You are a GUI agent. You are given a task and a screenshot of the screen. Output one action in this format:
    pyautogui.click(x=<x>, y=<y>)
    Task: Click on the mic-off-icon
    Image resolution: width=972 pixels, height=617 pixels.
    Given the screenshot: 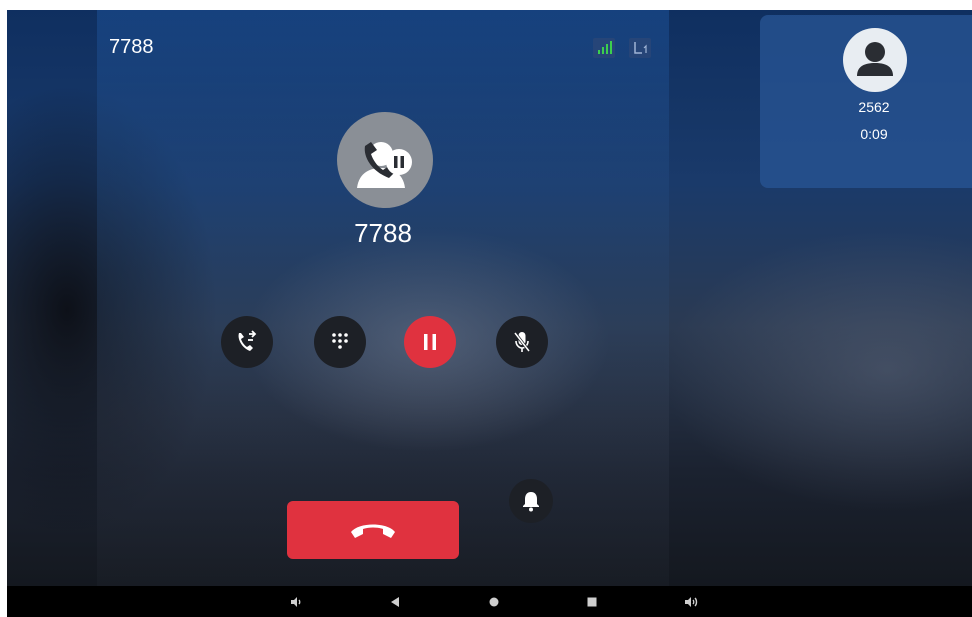 What is the action you would take?
    pyautogui.click(x=522, y=342)
    